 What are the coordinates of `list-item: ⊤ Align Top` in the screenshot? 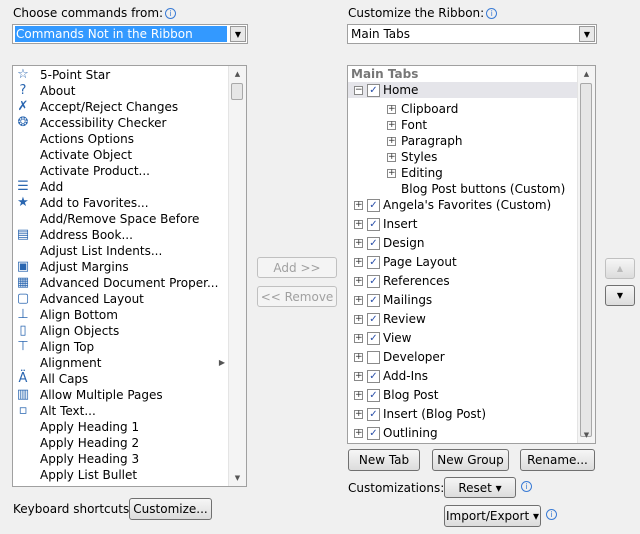 It's located at (121, 347).